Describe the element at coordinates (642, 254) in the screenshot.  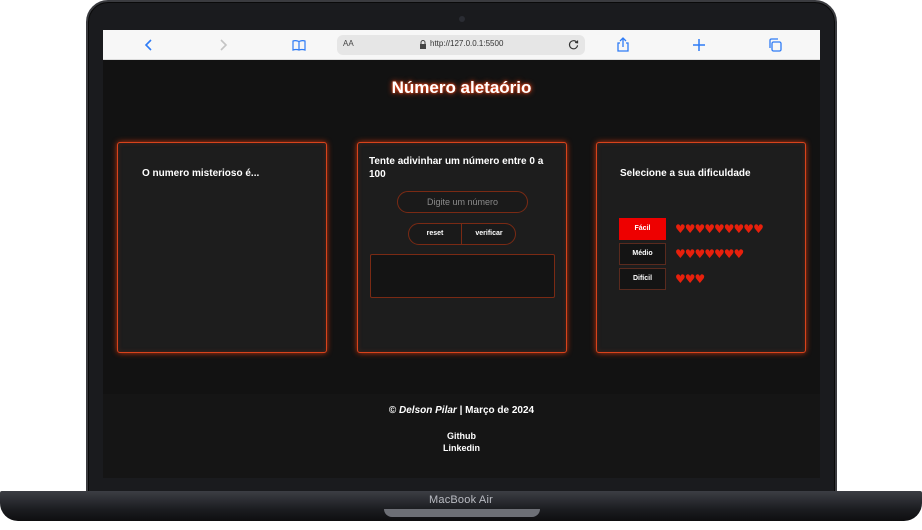
I see `medium-button: Médio` at that location.